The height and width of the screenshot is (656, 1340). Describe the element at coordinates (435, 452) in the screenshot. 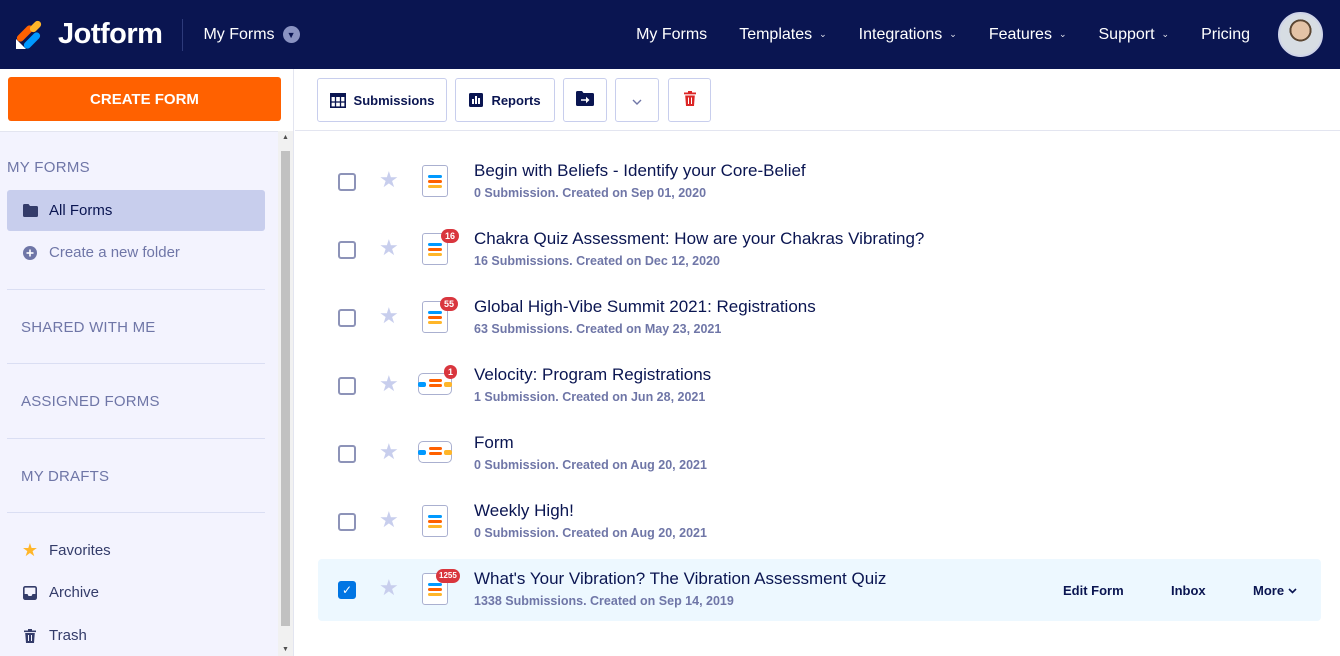

I see `card-form-icon` at that location.